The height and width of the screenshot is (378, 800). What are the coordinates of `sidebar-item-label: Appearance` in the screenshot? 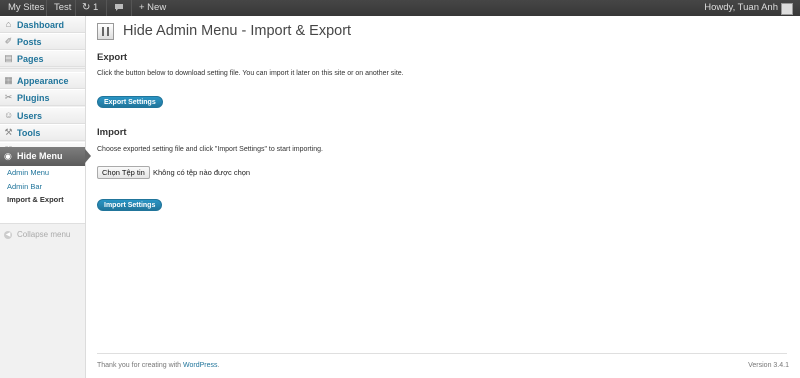 It's located at (43, 81).